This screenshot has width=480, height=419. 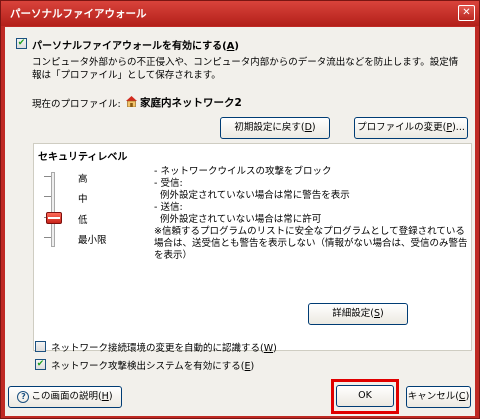 What do you see at coordinates (135, 44) in the screenshot?
I see `enable-firewall-label: パーソナルファイアウォールを有効にする(A)` at bounding box center [135, 44].